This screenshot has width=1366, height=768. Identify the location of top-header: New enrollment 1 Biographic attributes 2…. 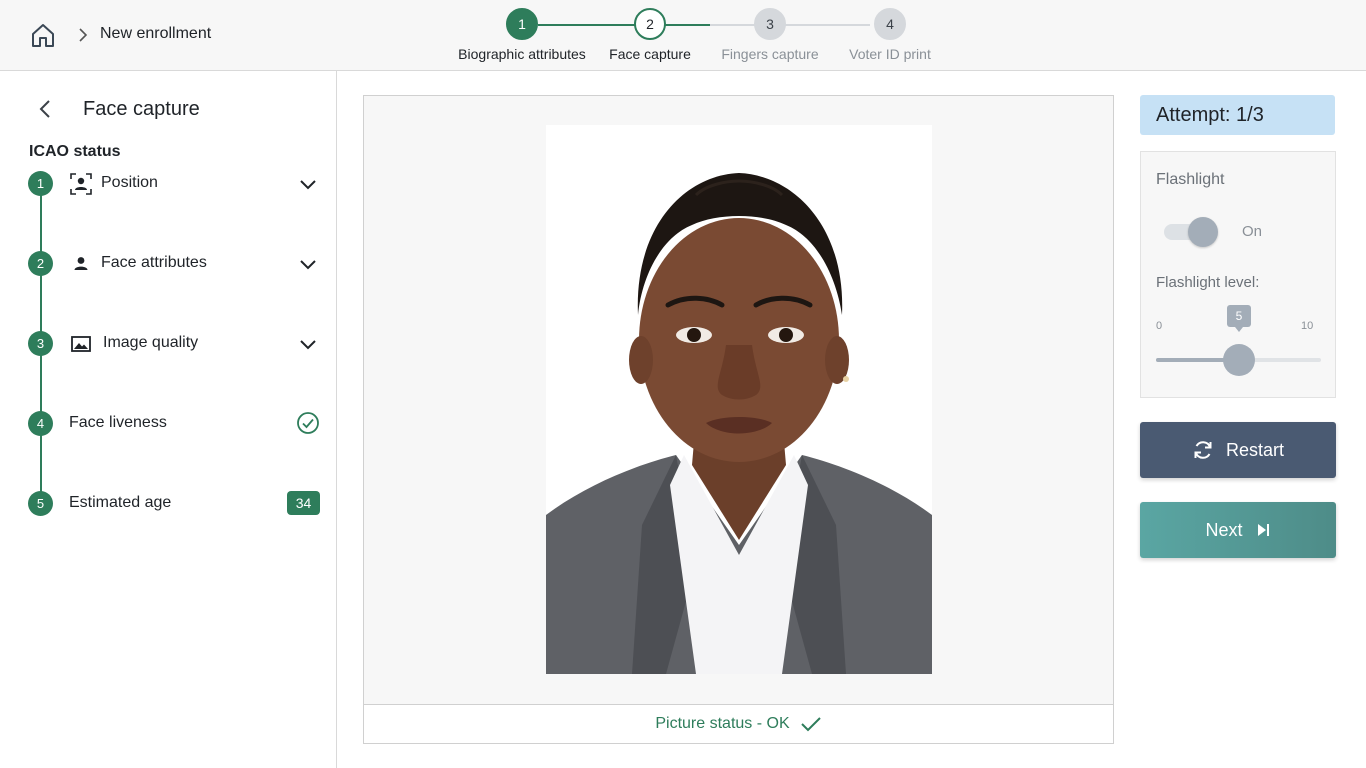
(683, 35).